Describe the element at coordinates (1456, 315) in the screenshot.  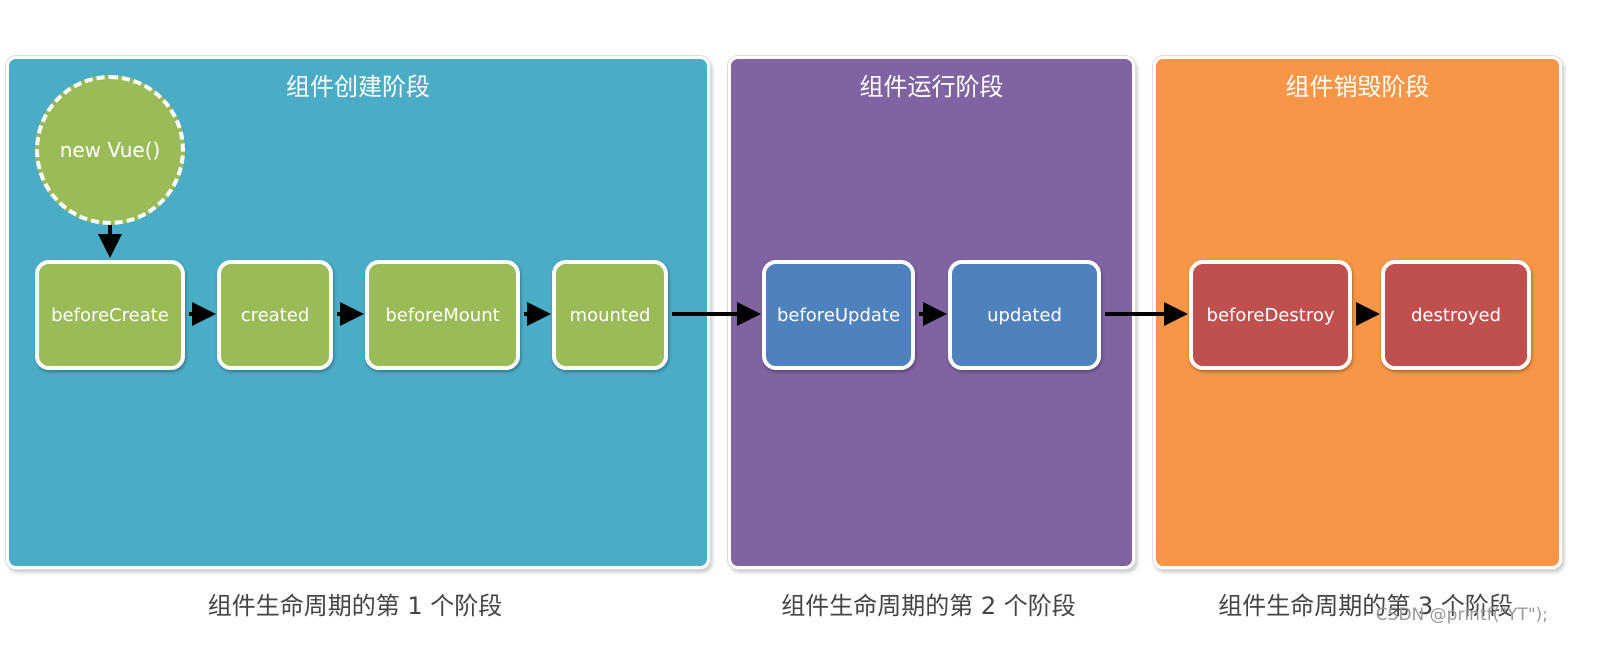
I see `hook-destroyed: destroyed` at that location.